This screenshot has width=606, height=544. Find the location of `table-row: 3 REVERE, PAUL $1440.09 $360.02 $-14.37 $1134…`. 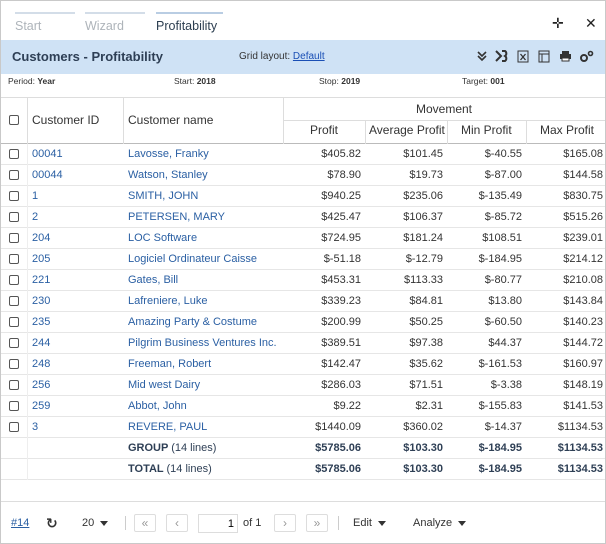

table-row: 3 REVERE, PAUL $1440.09 $360.02 $-14.37 $1134… is located at coordinates (303, 427).